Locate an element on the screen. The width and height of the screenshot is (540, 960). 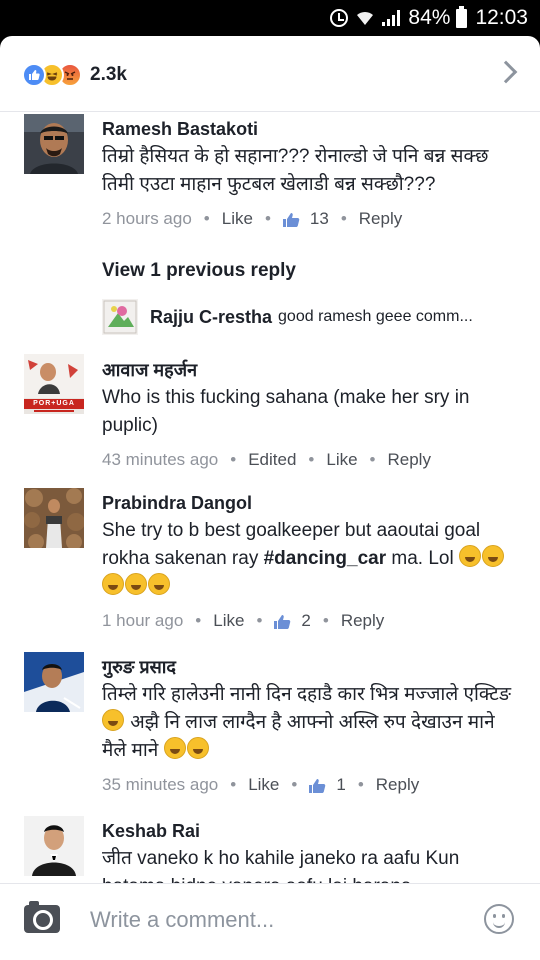
comment-author: Prabindra Dangol is located at coordinates (313, 503).